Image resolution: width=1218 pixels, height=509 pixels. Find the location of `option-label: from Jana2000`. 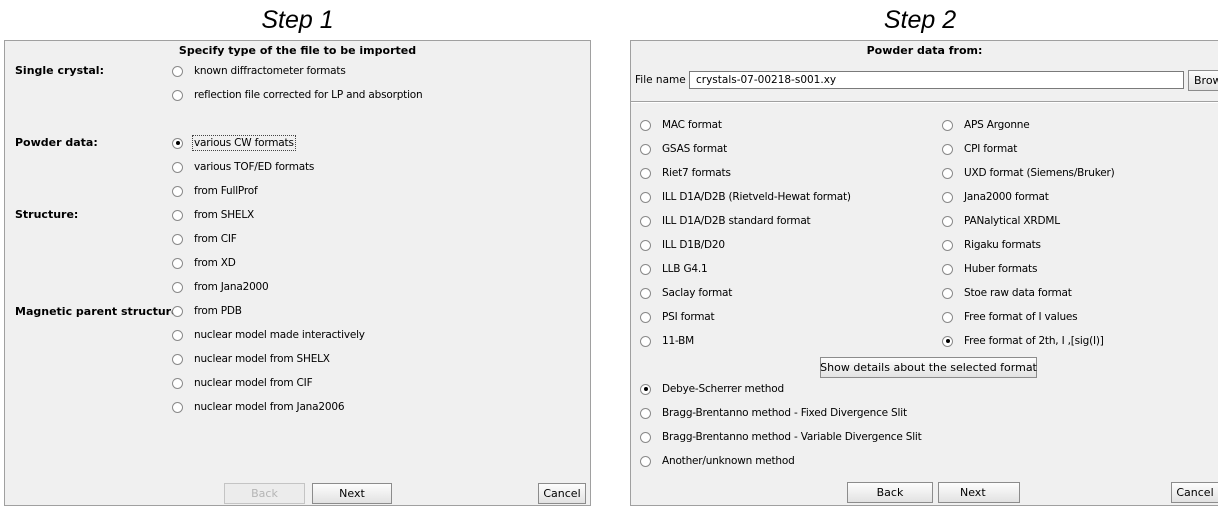

option-label: from Jana2000 is located at coordinates (231, 287).